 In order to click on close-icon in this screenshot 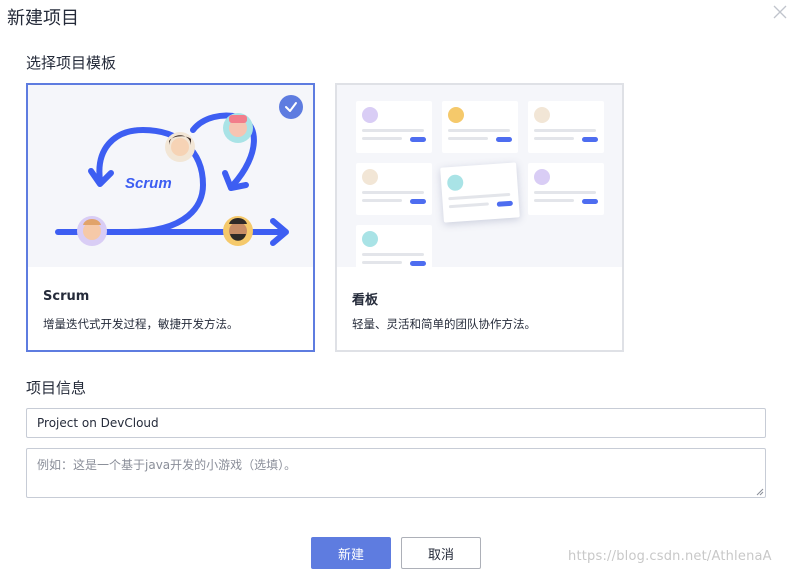, I will do `click(780, 12)`.